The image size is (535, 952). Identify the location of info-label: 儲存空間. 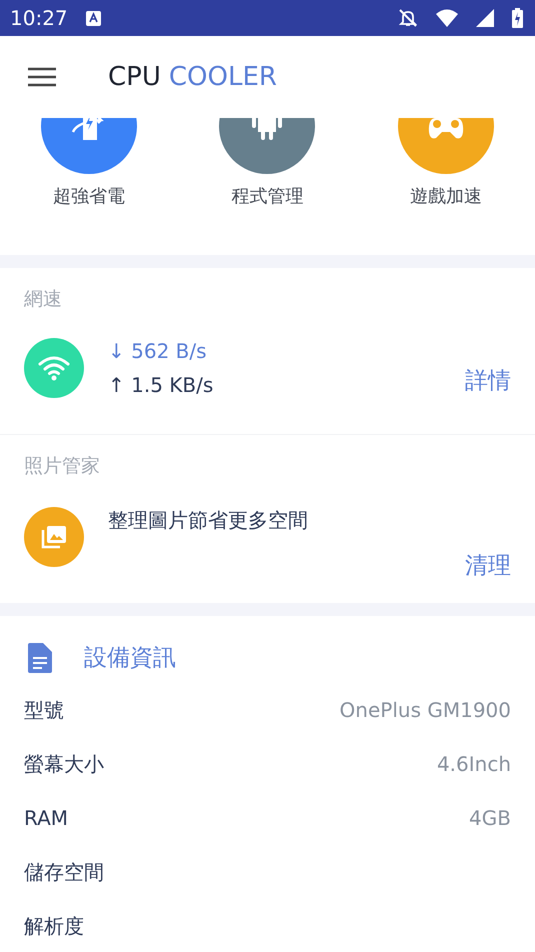
(64, 872).